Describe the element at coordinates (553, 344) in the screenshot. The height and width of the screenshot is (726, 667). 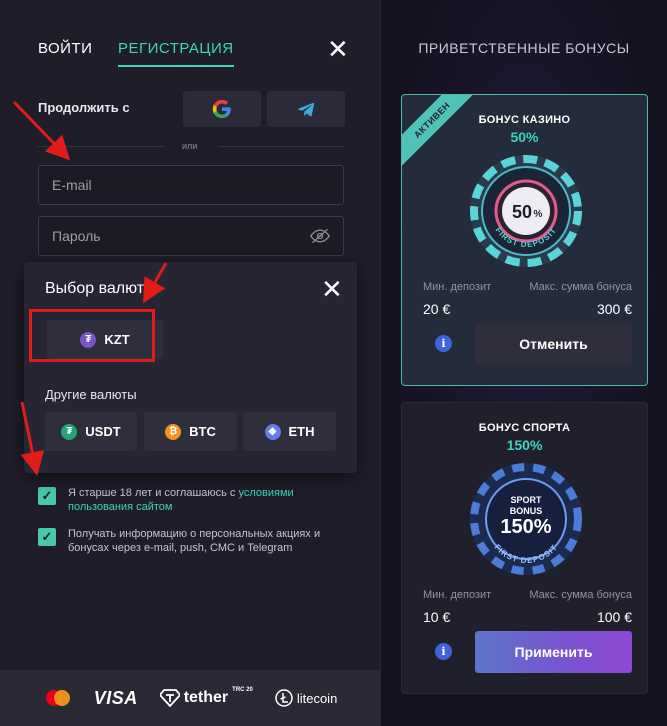
I see `cancel-bonus-button: Отменить` at that location.